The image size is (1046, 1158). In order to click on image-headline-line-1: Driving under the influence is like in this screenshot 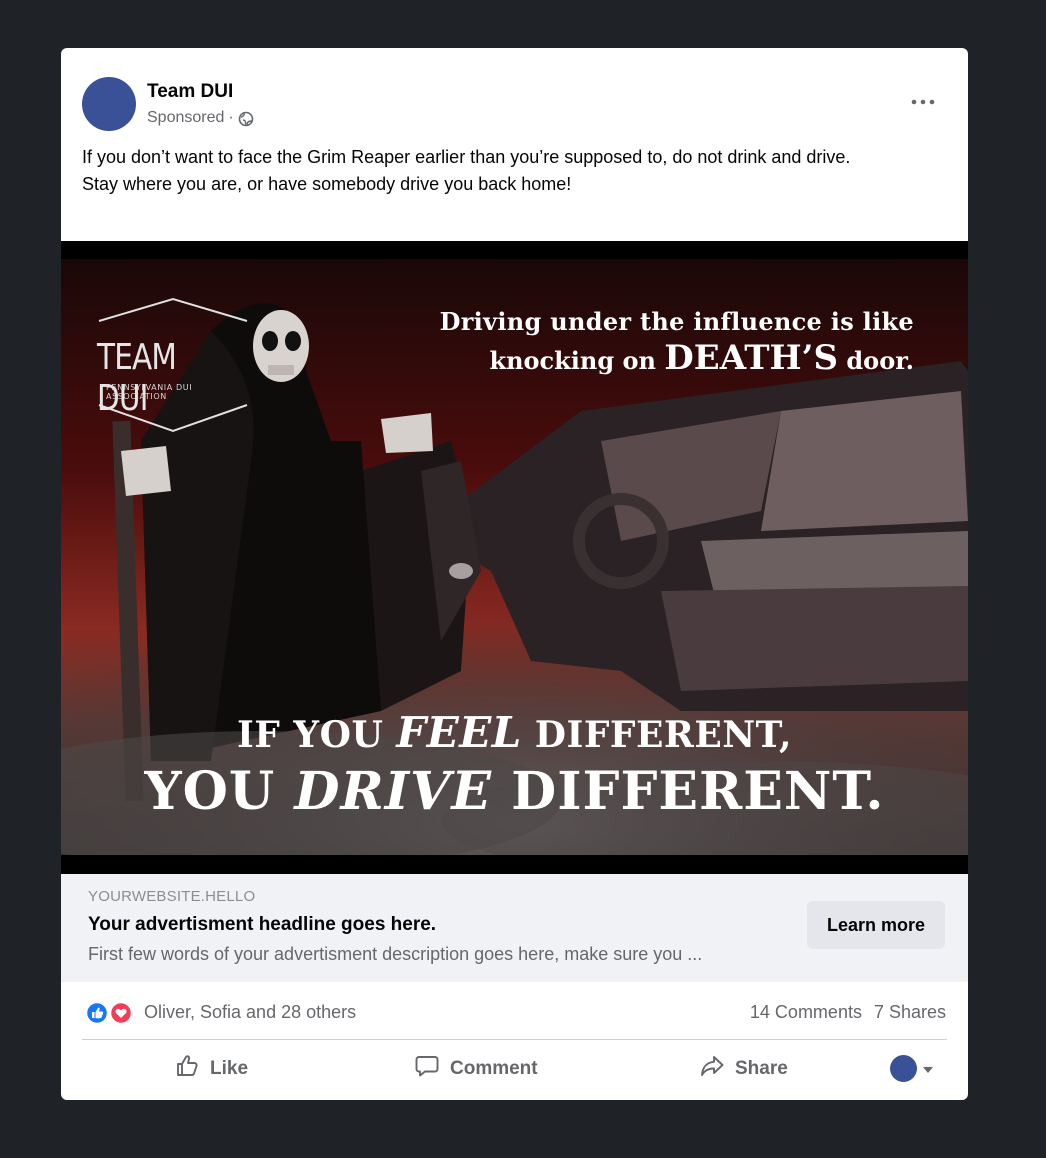, I will do `click(676, 321)`.